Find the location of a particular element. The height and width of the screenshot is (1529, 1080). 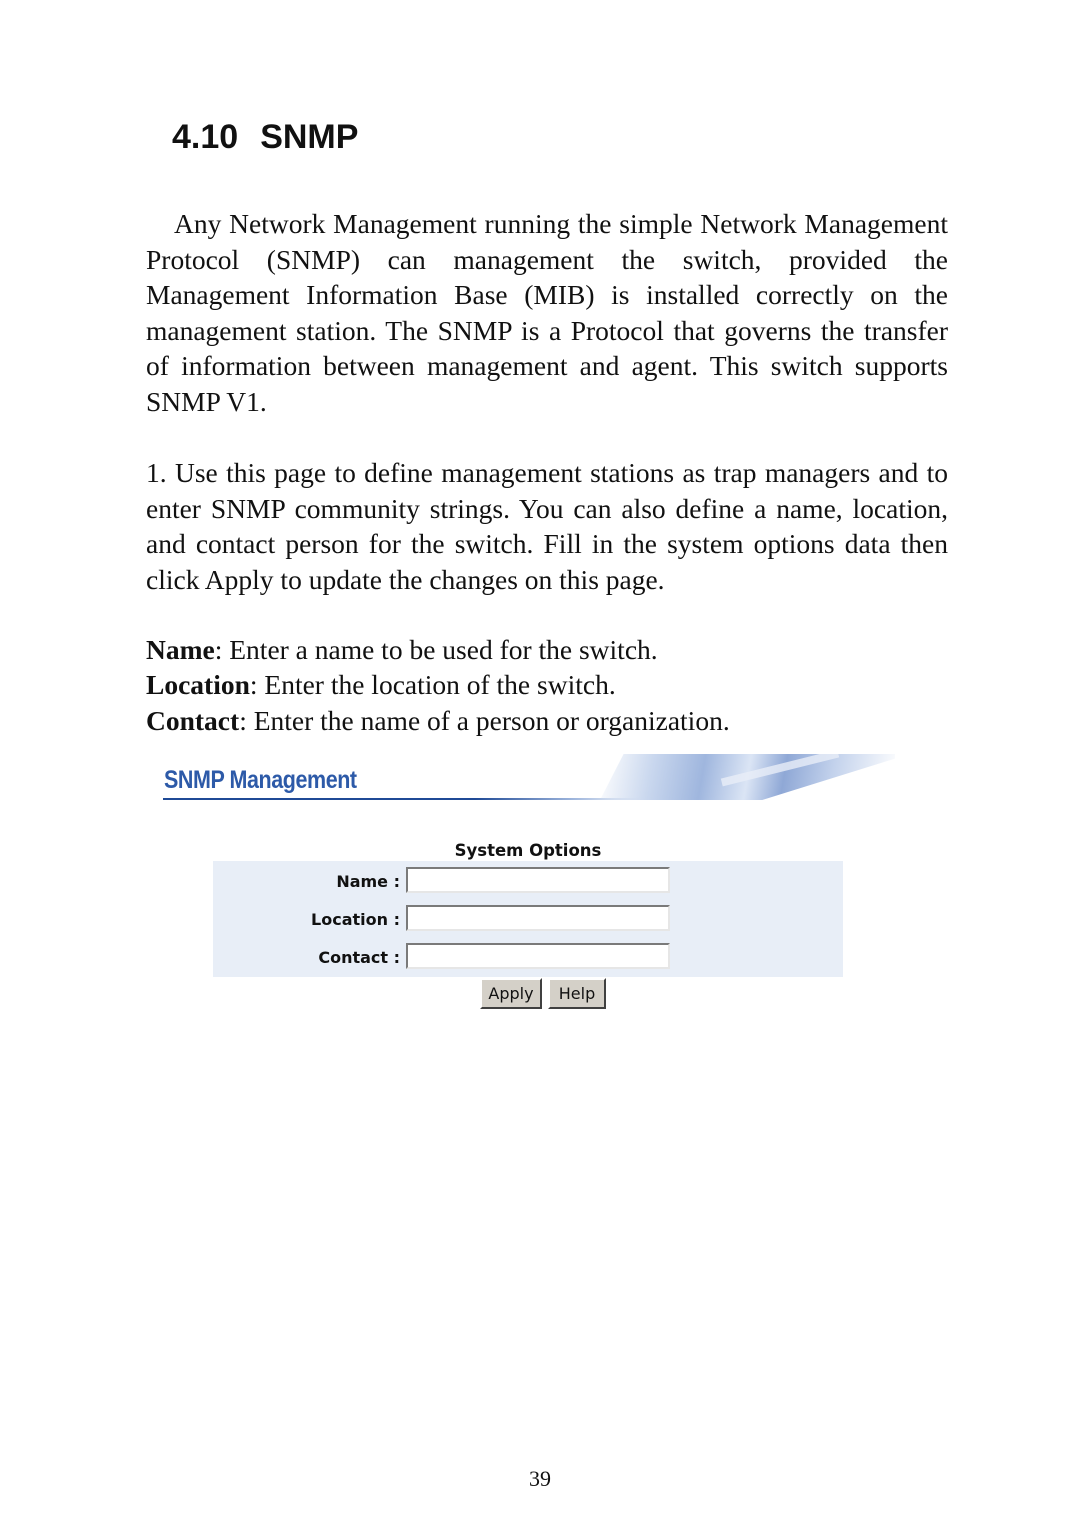

name-row: Name : is located at coordinates (528, 882).